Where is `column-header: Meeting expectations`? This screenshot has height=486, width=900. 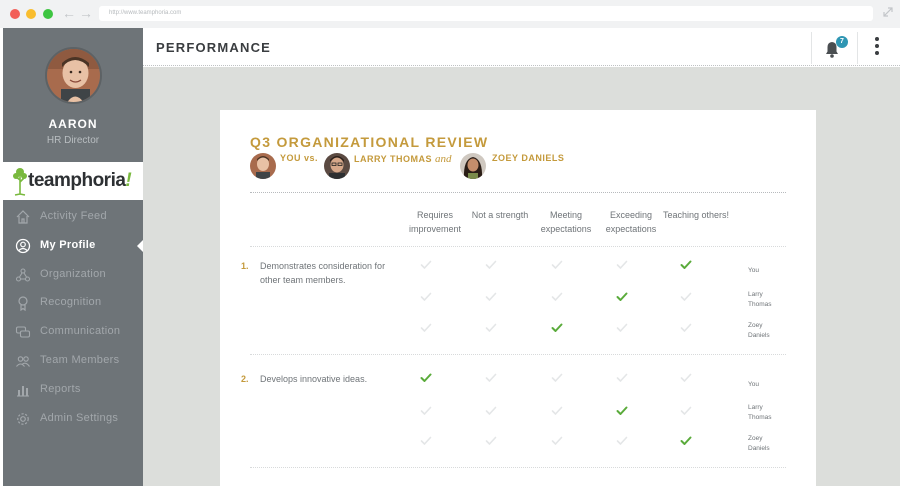
column-header: Meeting expectations is located at coordinates (566, 222).